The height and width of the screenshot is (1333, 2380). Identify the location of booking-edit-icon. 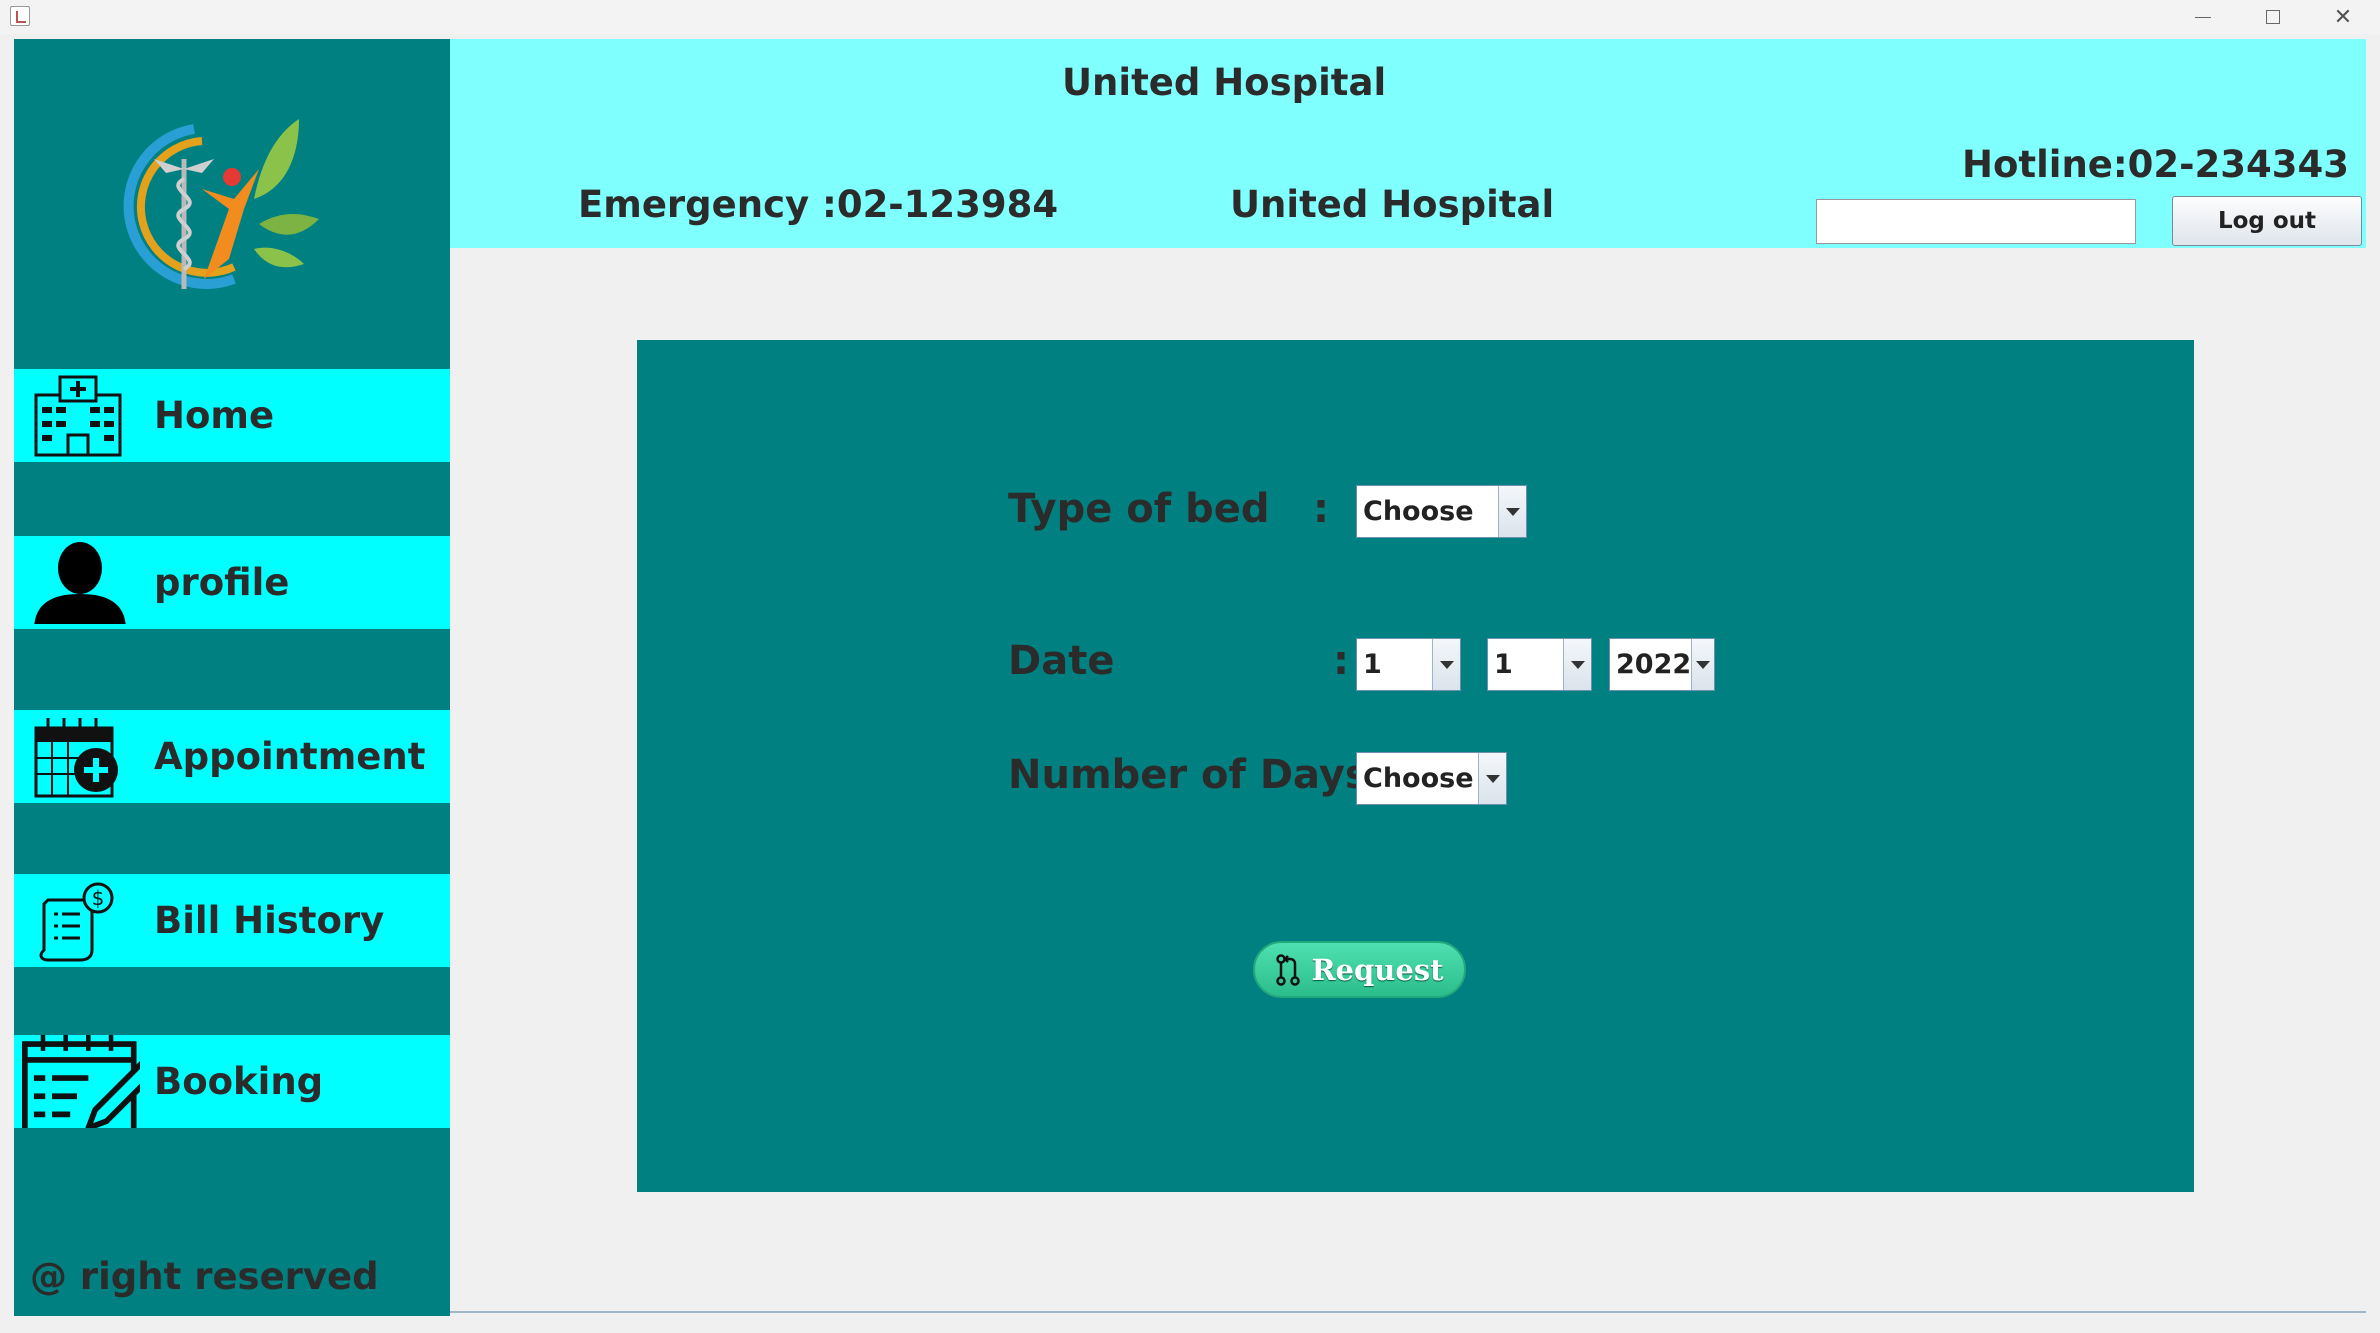
(80, 1081).